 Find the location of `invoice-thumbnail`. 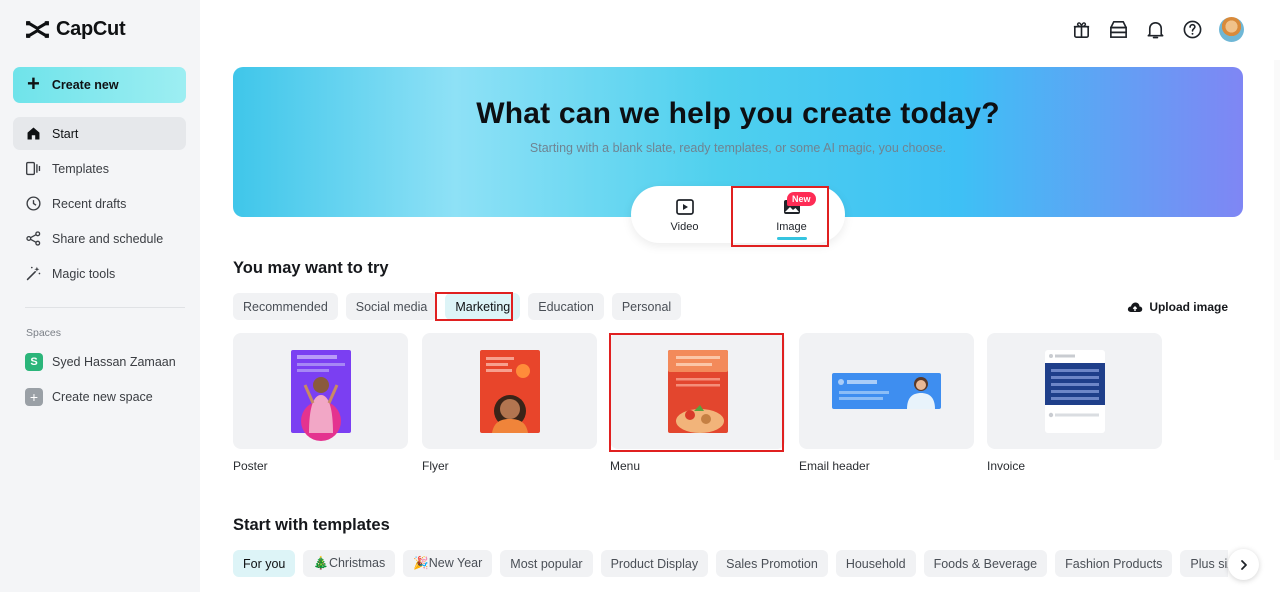

invoice-thumbnail is located at coordinates (1075, 391).